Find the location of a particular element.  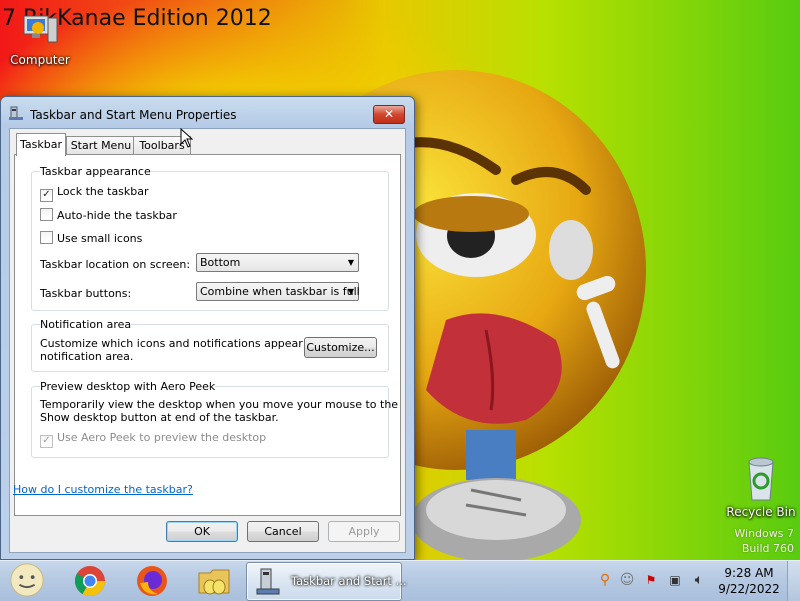

dialog-title: Taskbar and Start Menu Properties is located at coordinates (133, 115).